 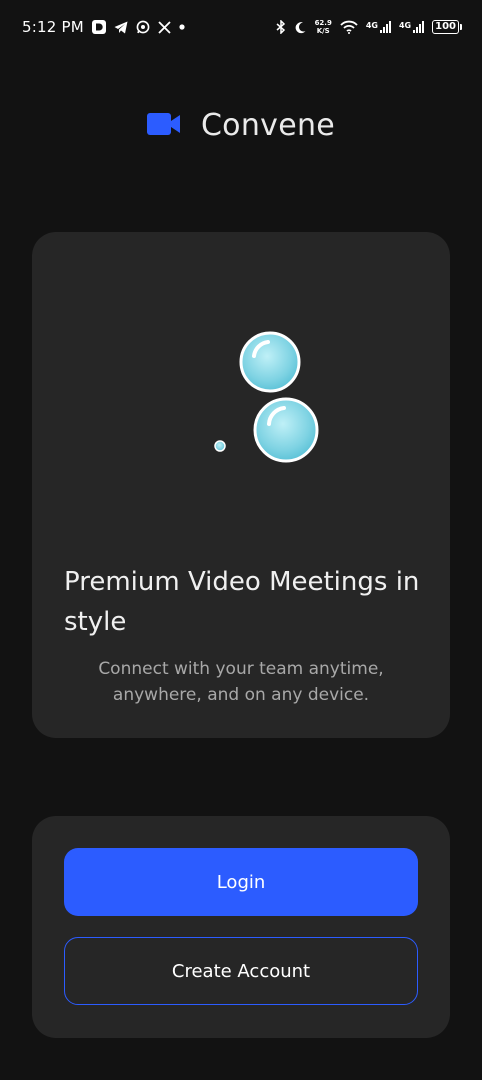 I want to click on create-account-button: Create Account, so click(x=241, y=971).